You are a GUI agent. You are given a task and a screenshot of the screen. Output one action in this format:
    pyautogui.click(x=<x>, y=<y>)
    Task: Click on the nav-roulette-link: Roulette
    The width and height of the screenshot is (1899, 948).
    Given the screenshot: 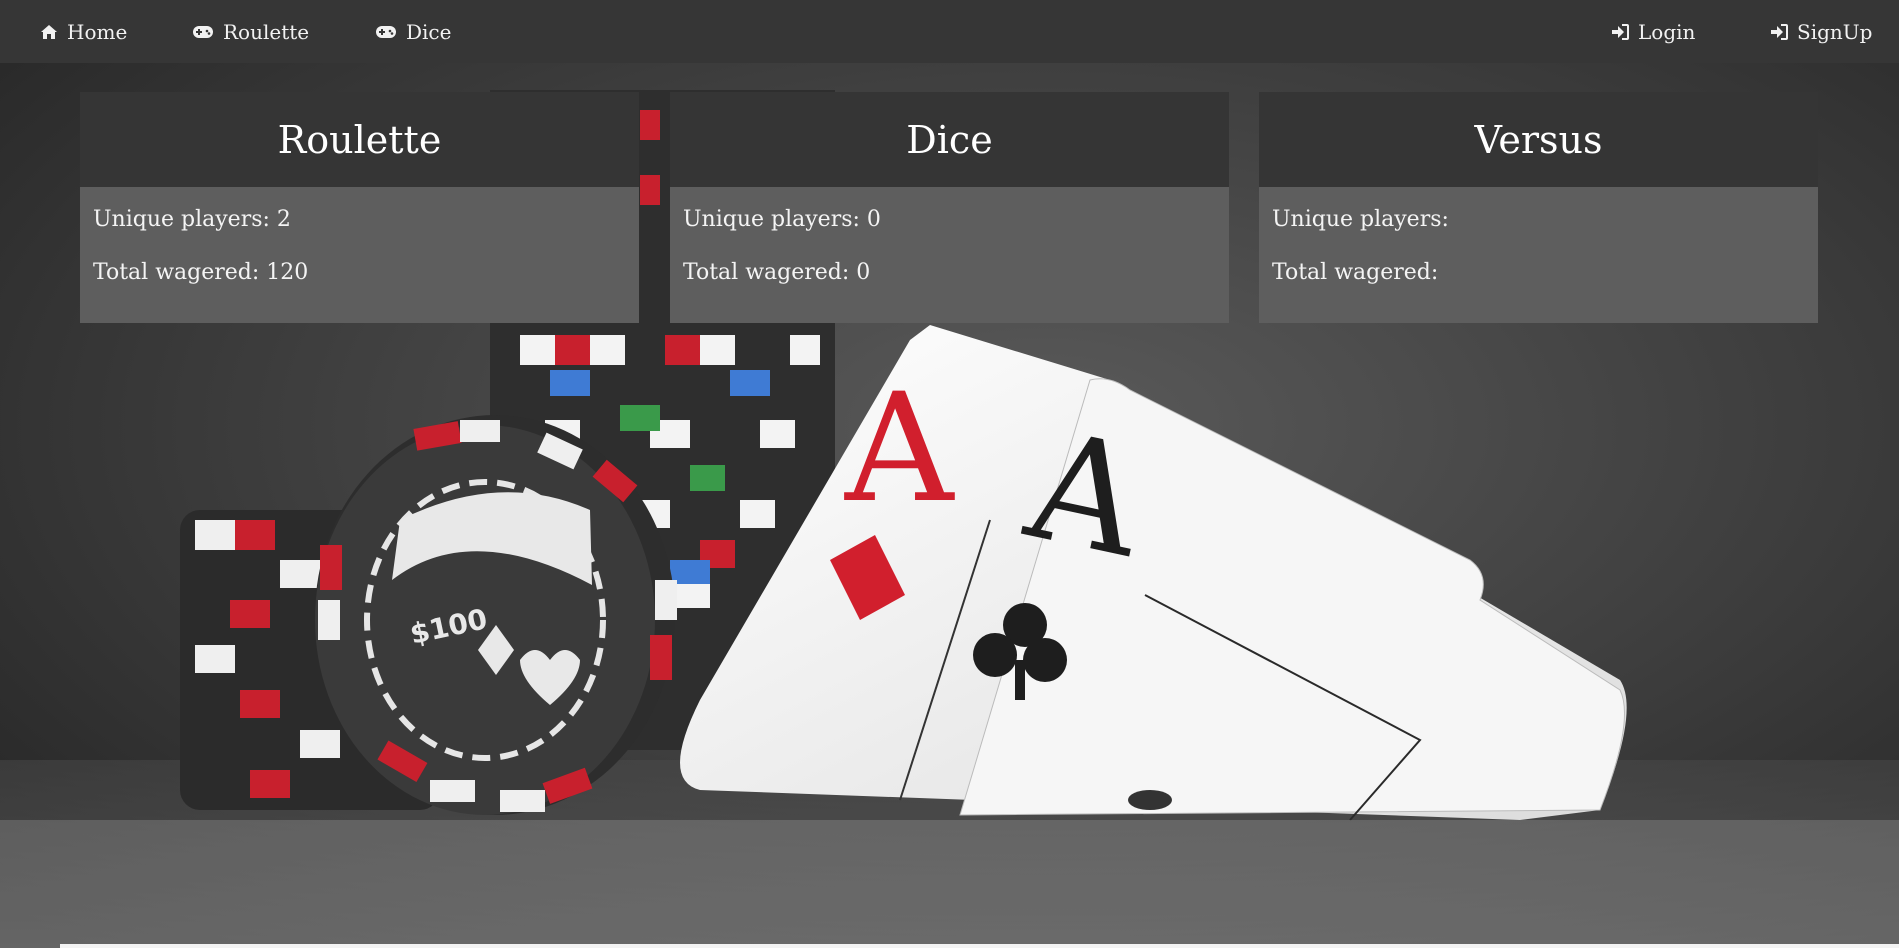 What is the action you would take?
    pyautogui.click(x=250, y=31)
    